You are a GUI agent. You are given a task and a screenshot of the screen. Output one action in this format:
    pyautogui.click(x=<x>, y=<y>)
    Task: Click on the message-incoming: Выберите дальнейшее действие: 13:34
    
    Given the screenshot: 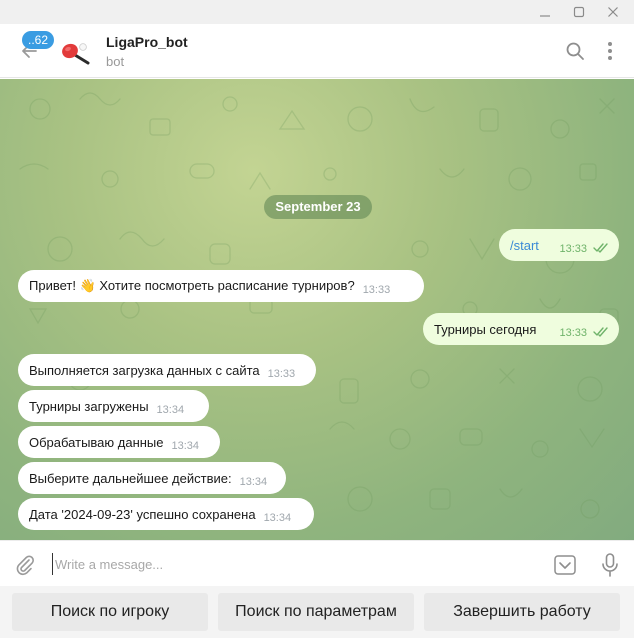 What is the action you would take?
    pyautogui.click(x=152, y=478)
    